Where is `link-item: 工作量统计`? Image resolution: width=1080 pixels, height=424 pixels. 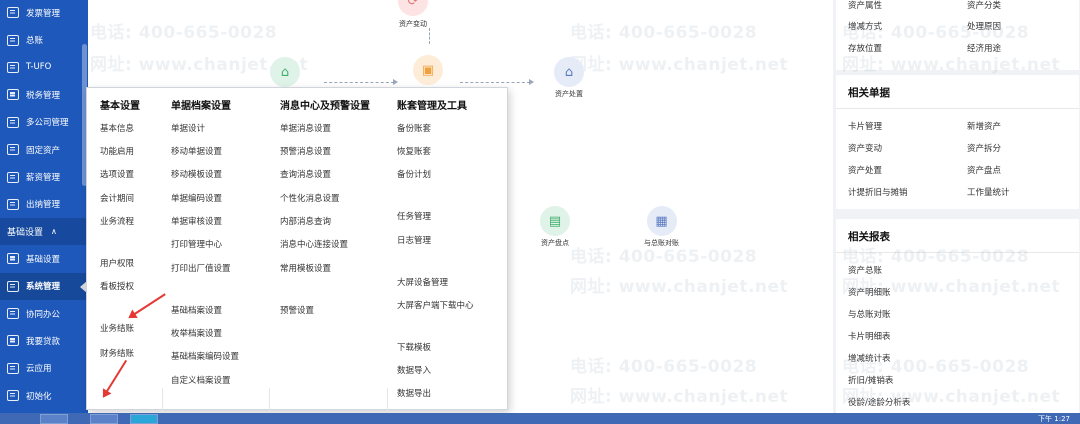
link-item: 工作量统计 is located at coordinates (988, 192).